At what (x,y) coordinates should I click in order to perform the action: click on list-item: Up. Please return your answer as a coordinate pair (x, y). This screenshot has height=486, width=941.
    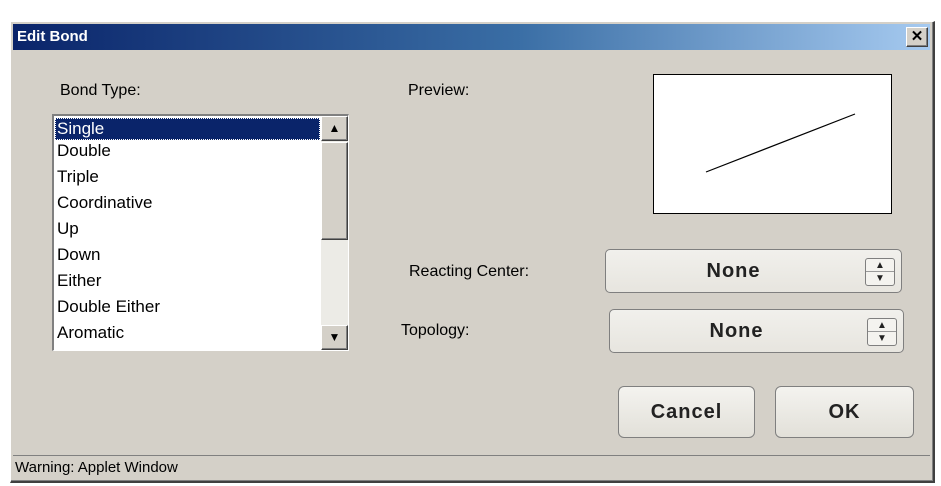
    Looking at the image, I should click on (187, 231).